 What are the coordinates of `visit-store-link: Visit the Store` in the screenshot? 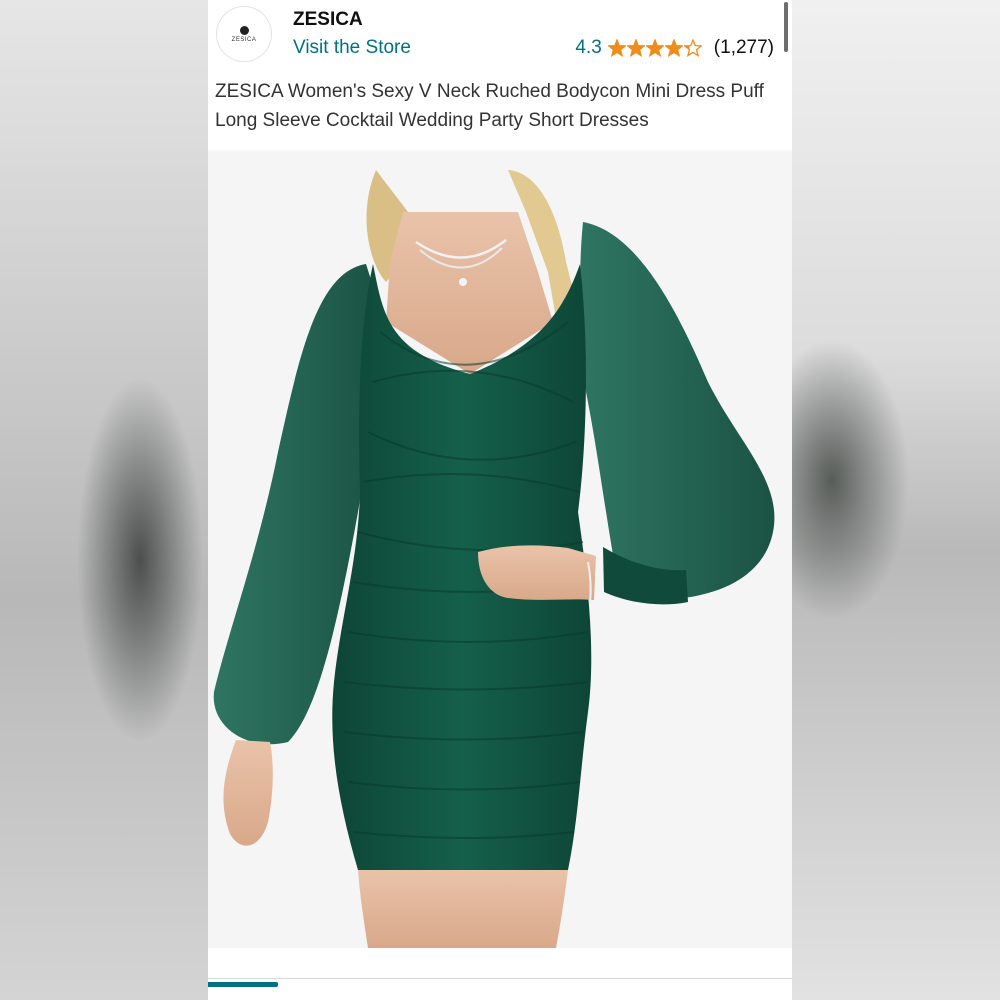 It's located at (352, 48).